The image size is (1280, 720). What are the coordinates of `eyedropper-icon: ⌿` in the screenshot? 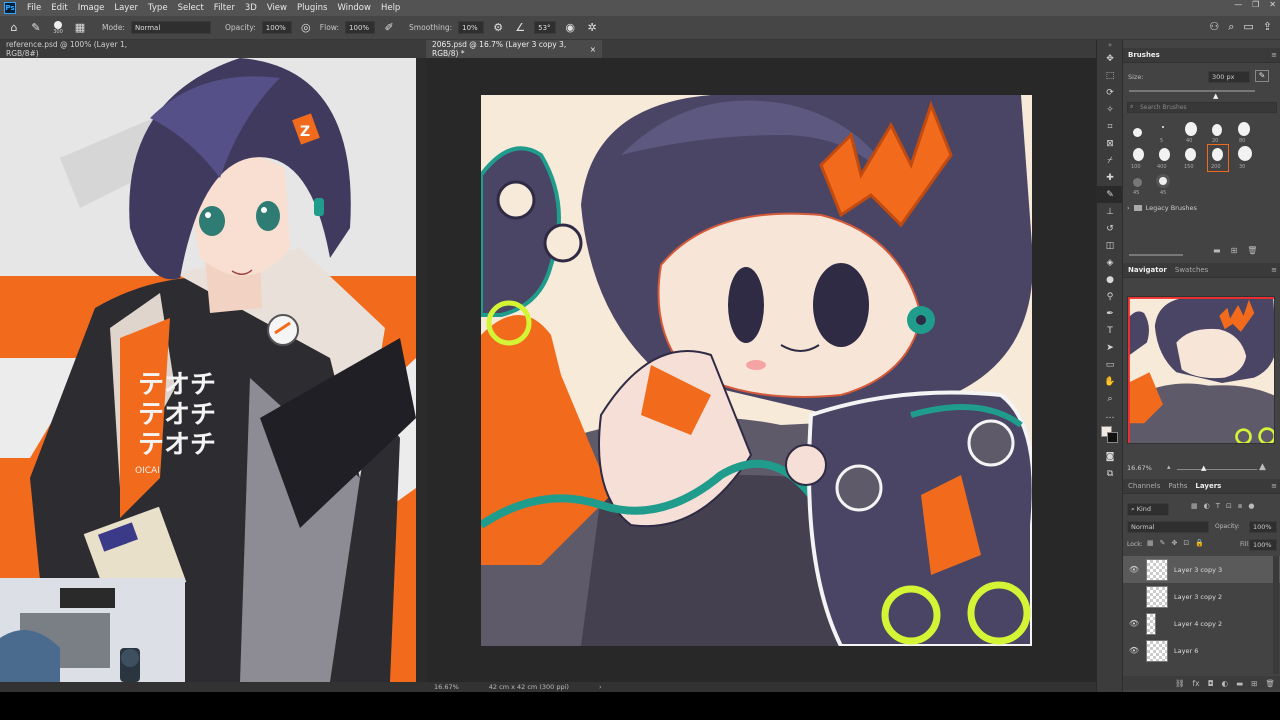 It's located at (1110, 160).